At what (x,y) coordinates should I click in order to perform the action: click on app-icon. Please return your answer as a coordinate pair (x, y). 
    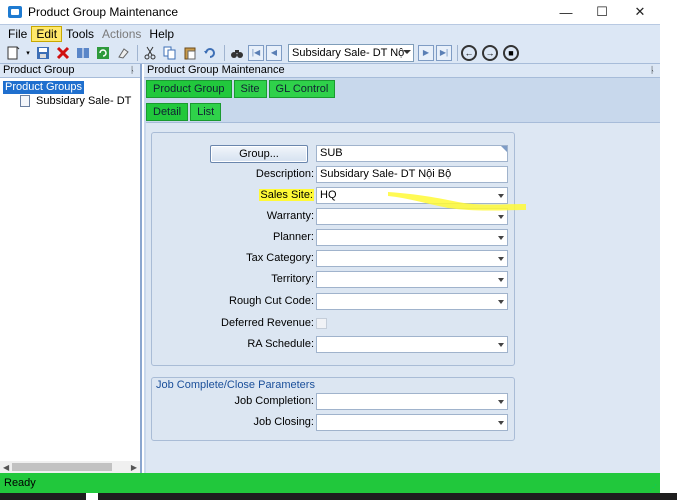
    Looking at the image, I should click on (15, 12).